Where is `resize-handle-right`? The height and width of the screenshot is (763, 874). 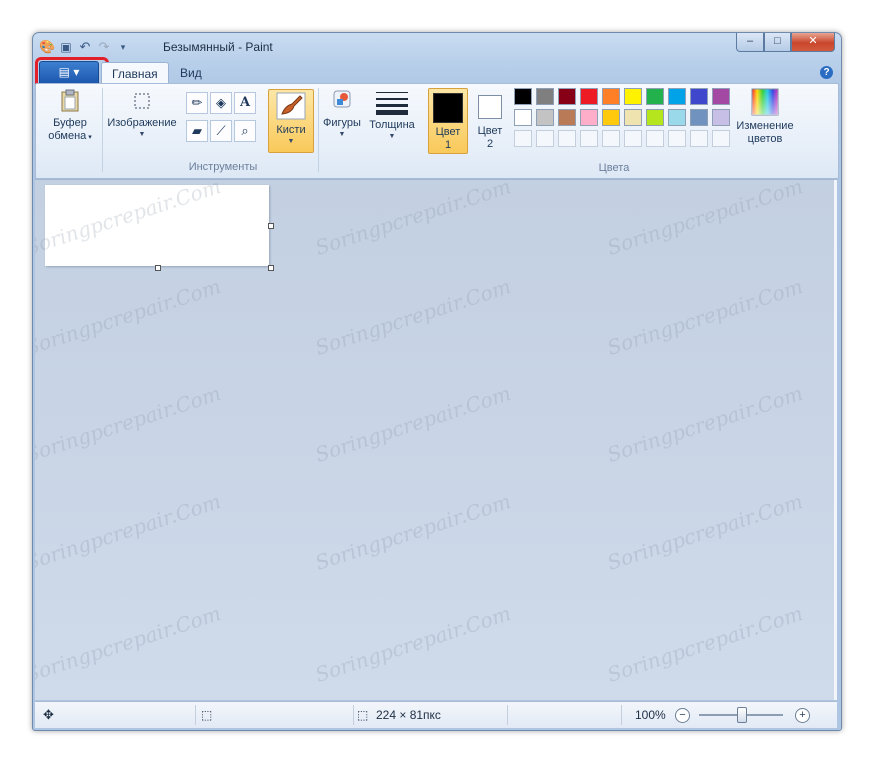
resize-handle-right is located at coordinates (271, 226).